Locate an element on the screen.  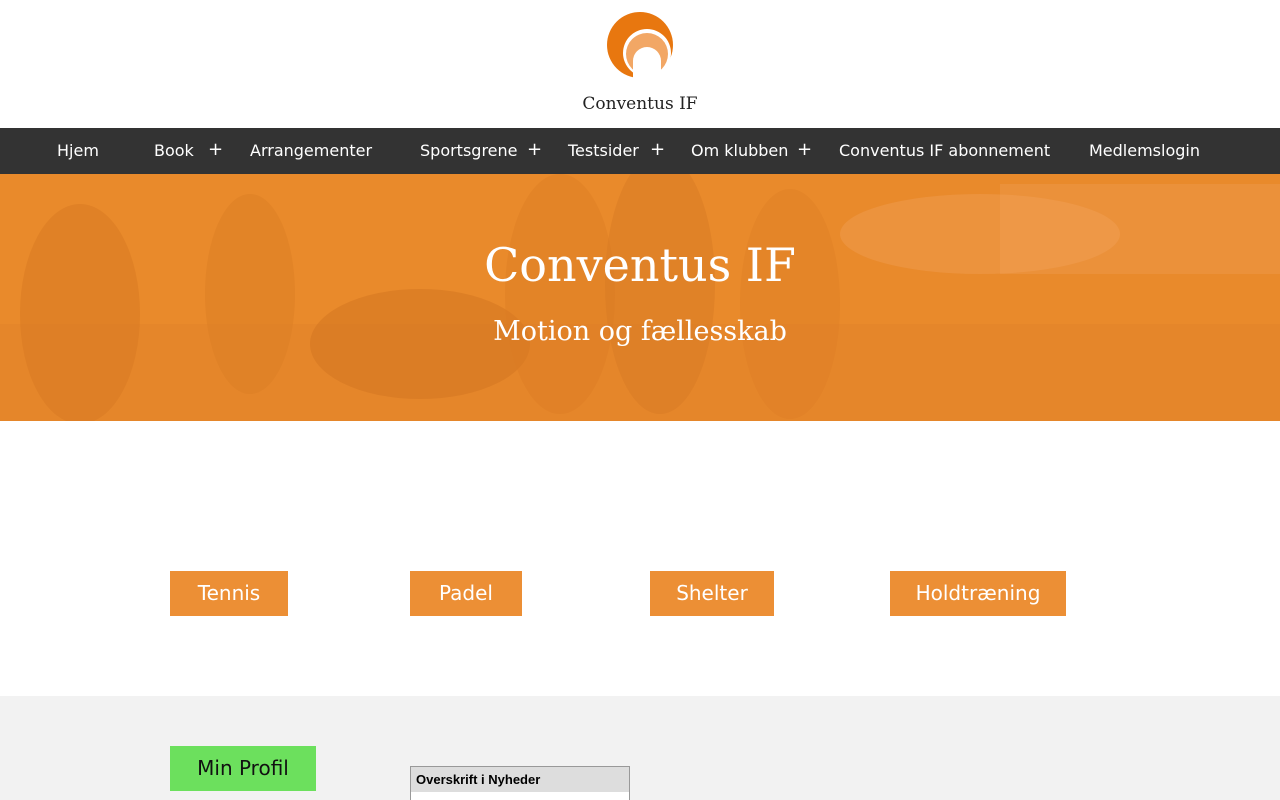
nav-item-sportsgrene: Sportsgrene is located at coordinates (469, 151).